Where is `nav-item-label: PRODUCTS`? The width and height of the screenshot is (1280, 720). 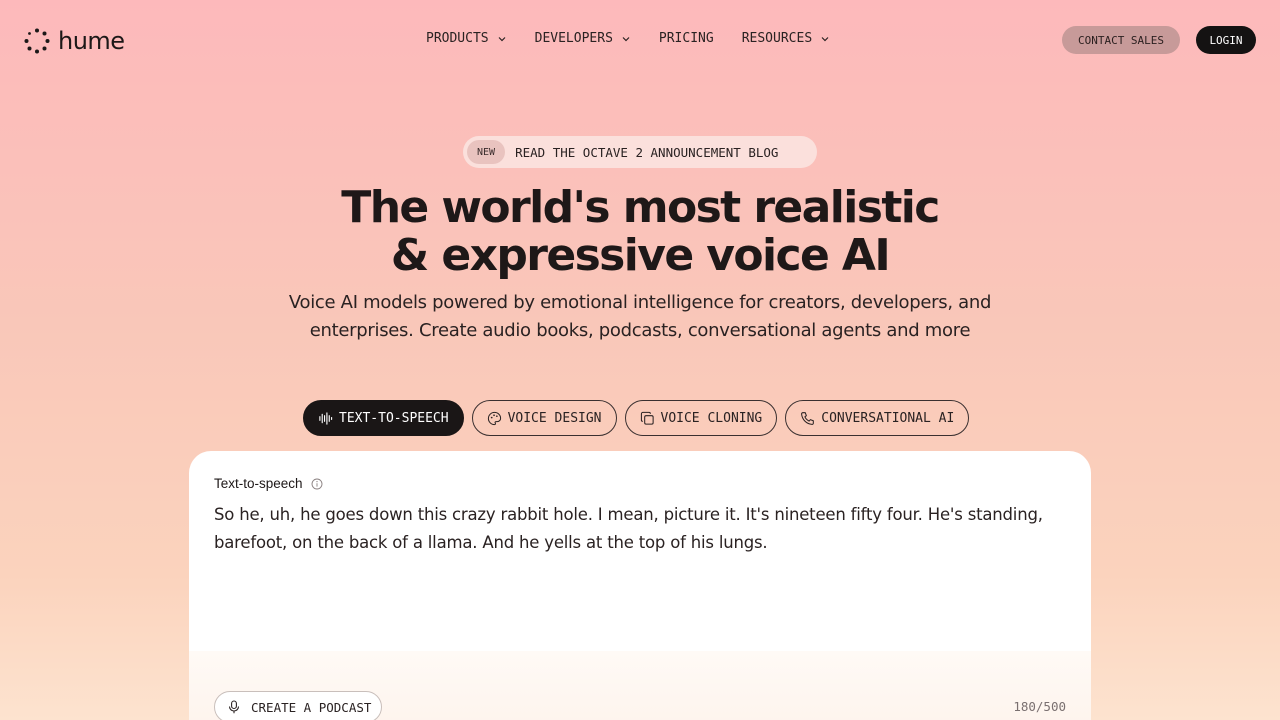 nav-item-label: PRODUCTS is located at coordinates (457, 38).